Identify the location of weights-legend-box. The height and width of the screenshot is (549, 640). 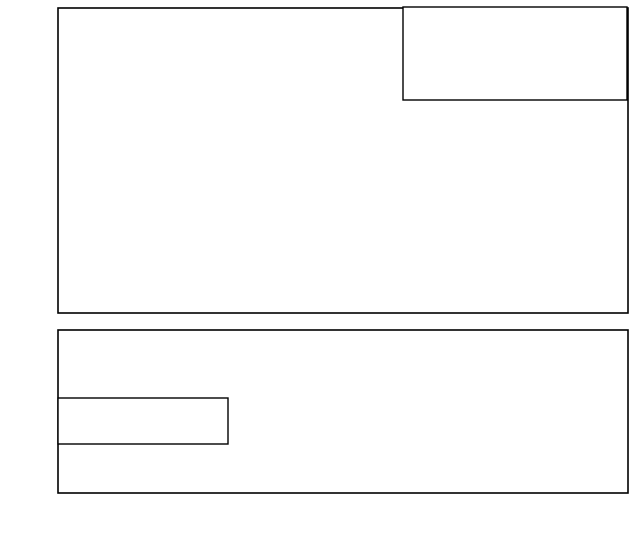
(143, 421).